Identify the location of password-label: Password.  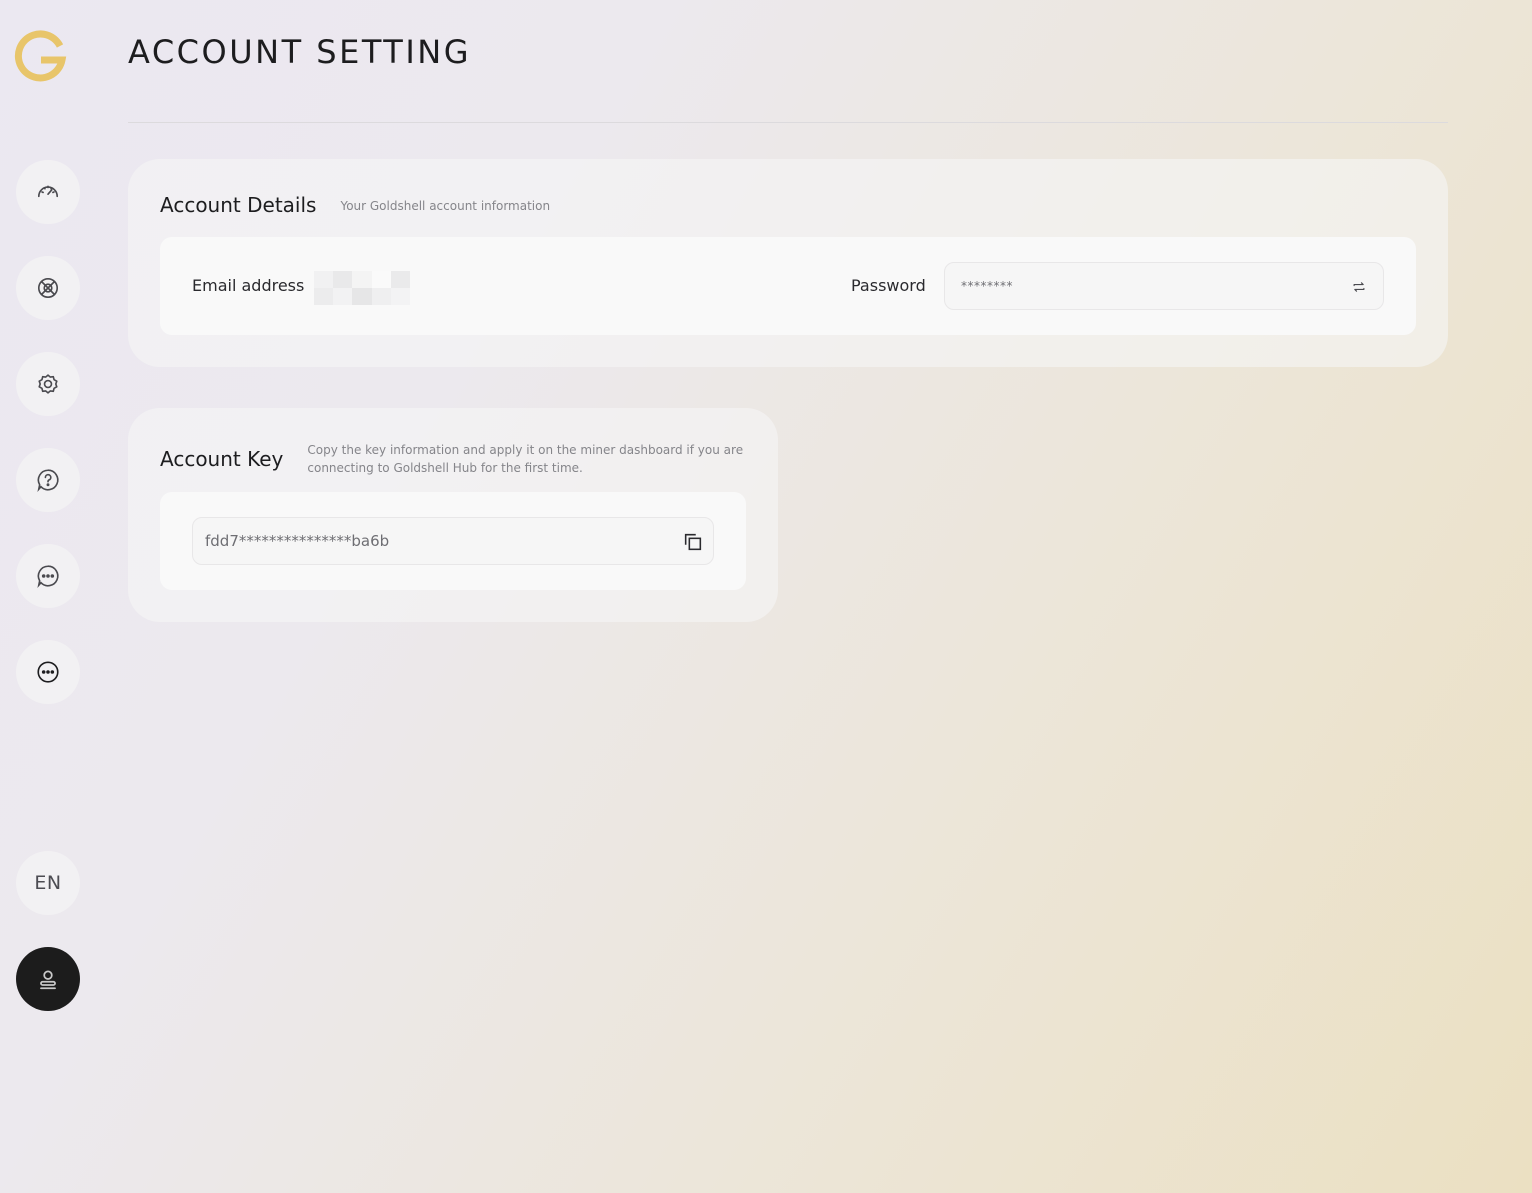
(888, 285).